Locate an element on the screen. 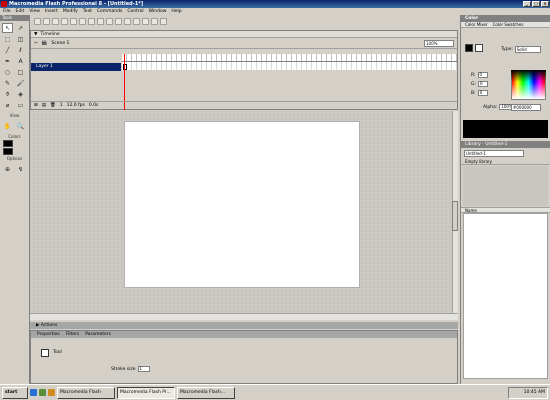 Image resolution: width=550 pixels, height=400 pixels. library-preview is located at coordinates (505, 186).